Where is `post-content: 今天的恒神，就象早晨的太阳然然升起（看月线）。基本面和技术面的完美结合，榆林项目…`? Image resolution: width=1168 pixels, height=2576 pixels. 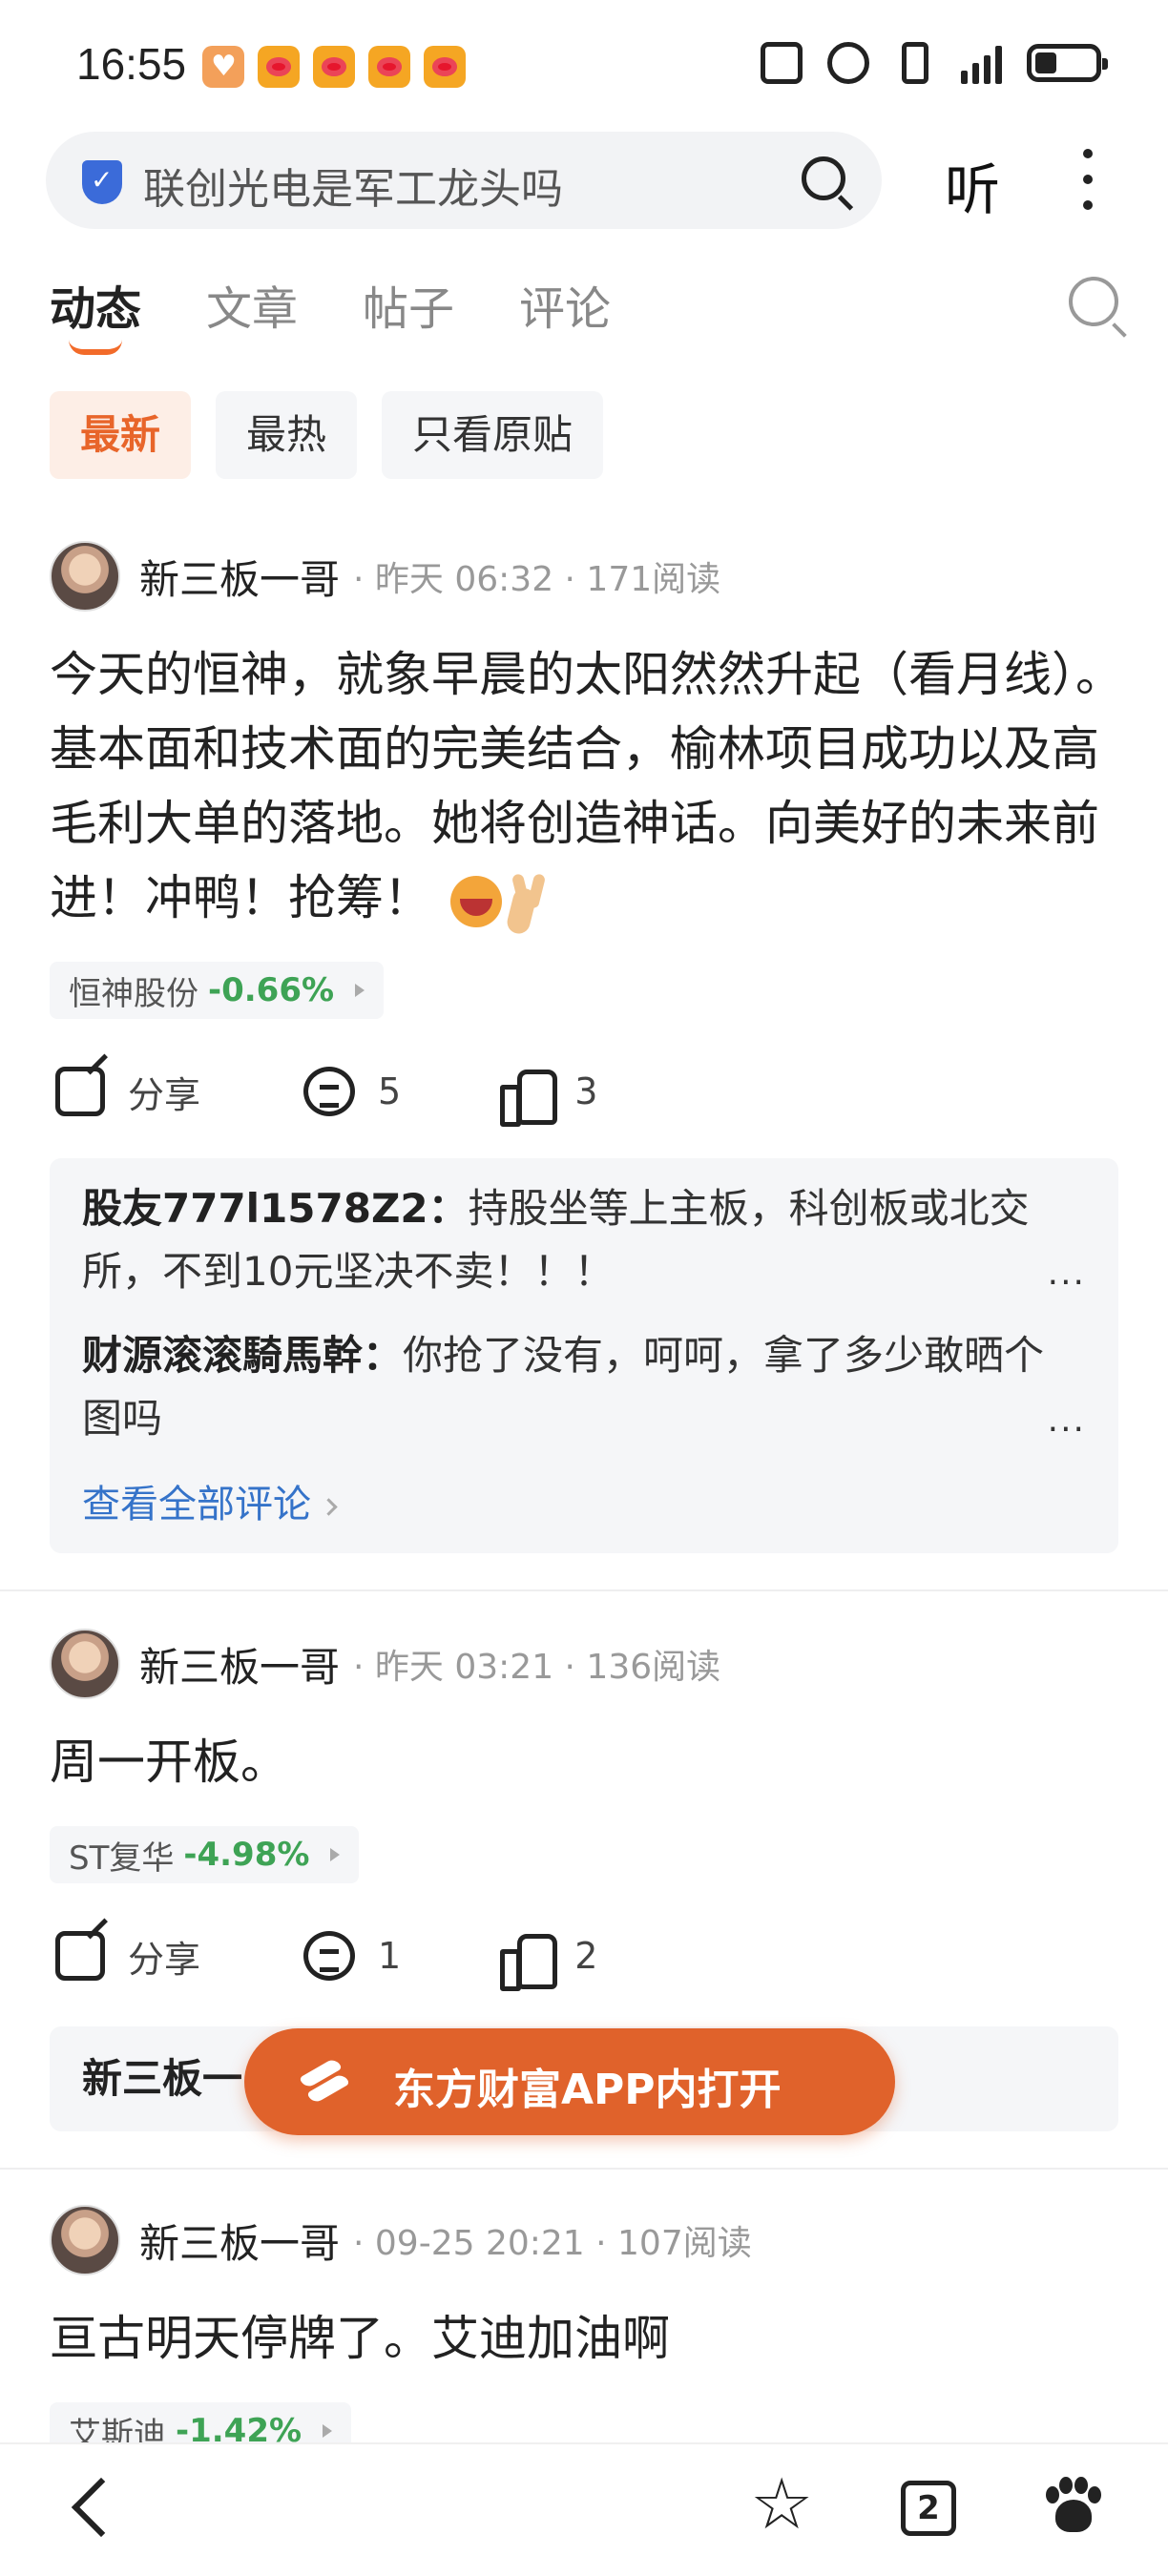
post-content: 今天的恒神，就象早晨的太阳然然升起（看月线）。基本面和技术面的完美结合，榆林项目… is located at coordinates (589, 786).